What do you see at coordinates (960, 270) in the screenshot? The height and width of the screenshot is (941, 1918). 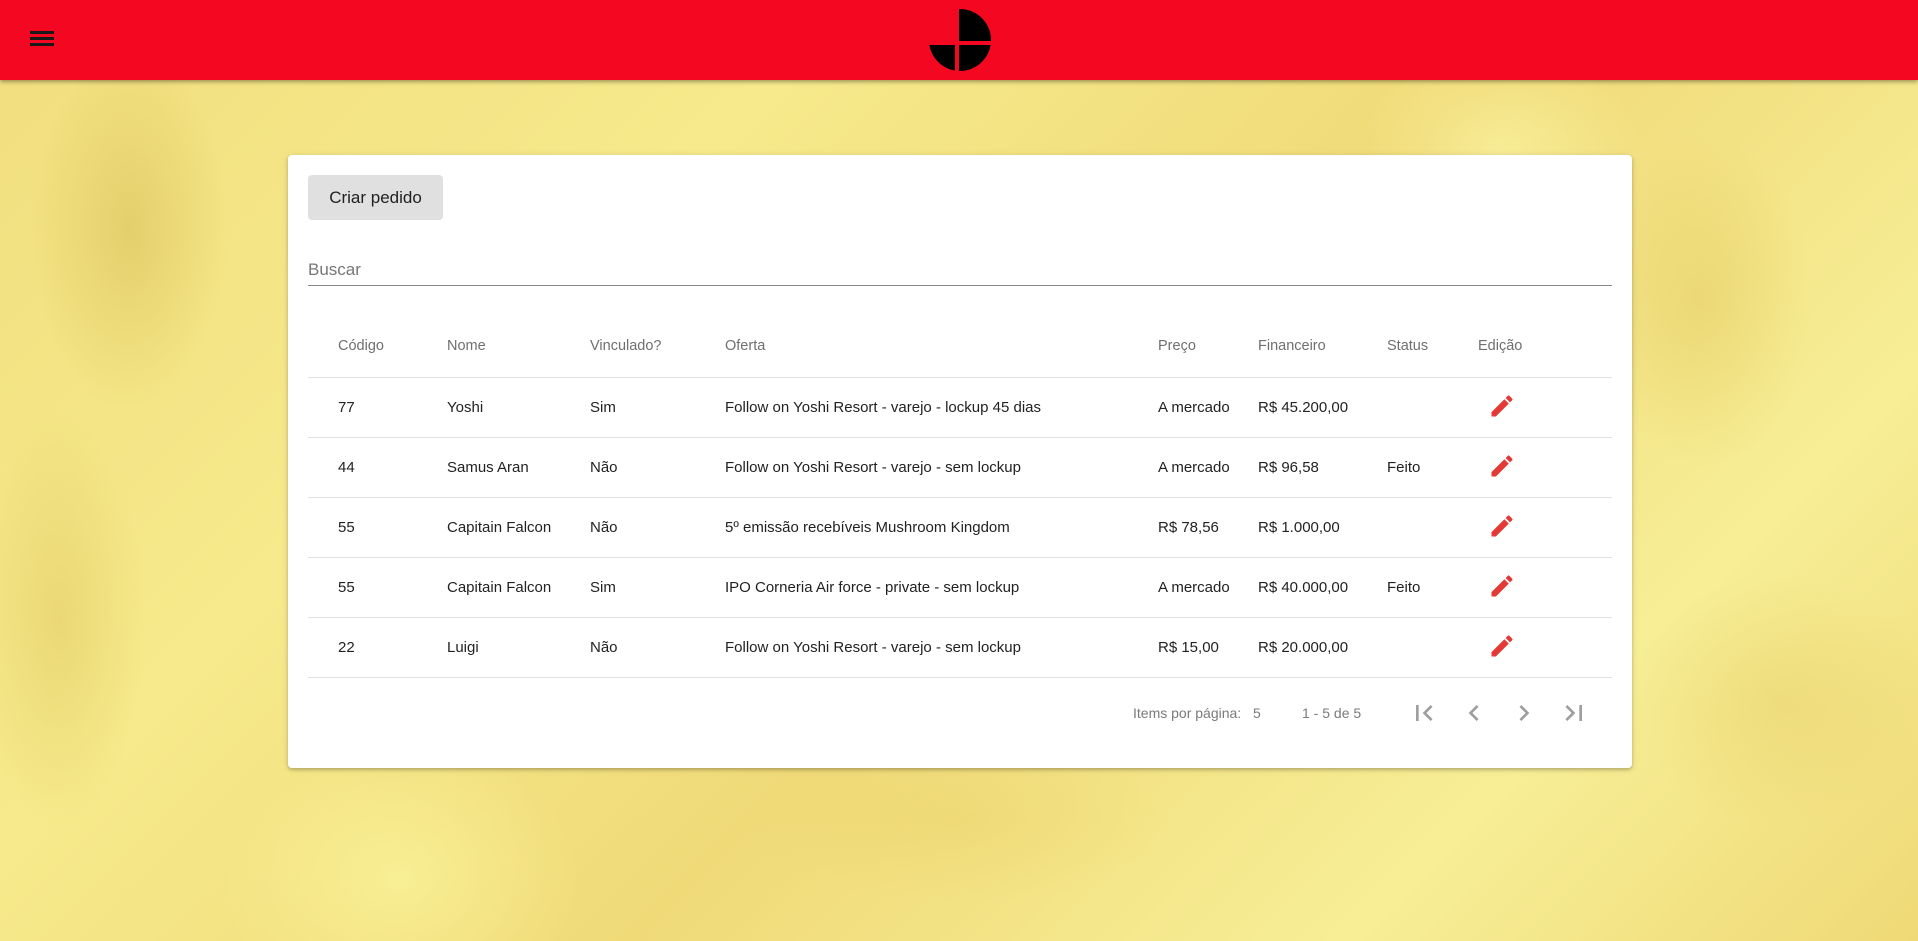 I see `search-input` at bounding box center [960, 270].